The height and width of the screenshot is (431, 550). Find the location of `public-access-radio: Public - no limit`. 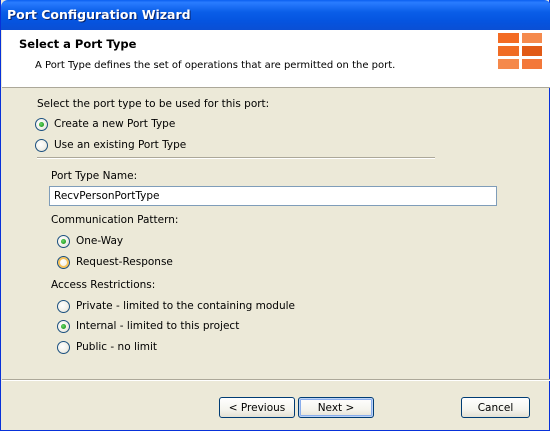

public-access-radio: Public - no limit is located at coordinates (107, 347).